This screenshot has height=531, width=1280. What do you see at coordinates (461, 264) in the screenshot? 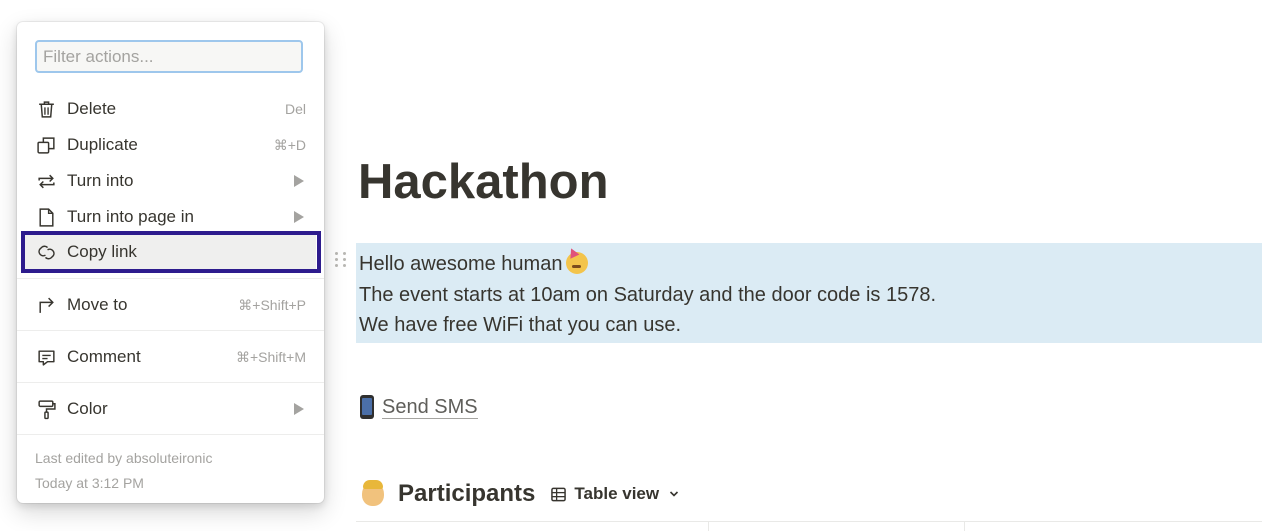
I see `callout-line-1: Hello awesome human` at bounding box center [461, 264].